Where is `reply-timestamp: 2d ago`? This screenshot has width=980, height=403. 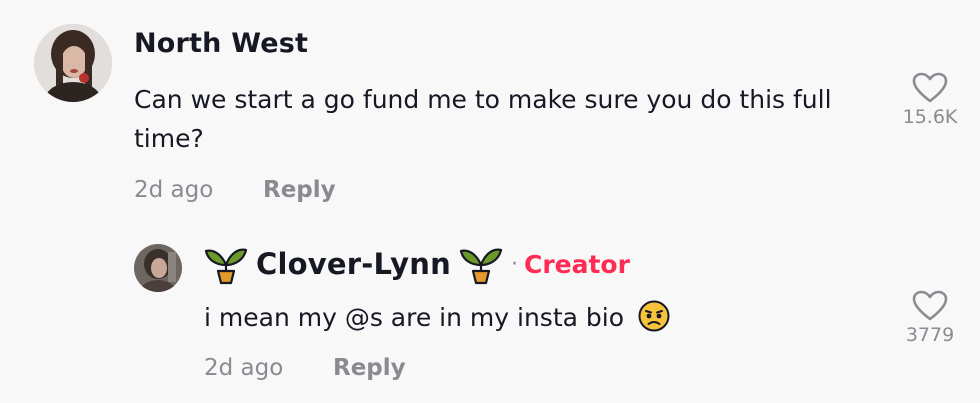 reply-timestamp: 2d ago is located at coordinates (244, 368).